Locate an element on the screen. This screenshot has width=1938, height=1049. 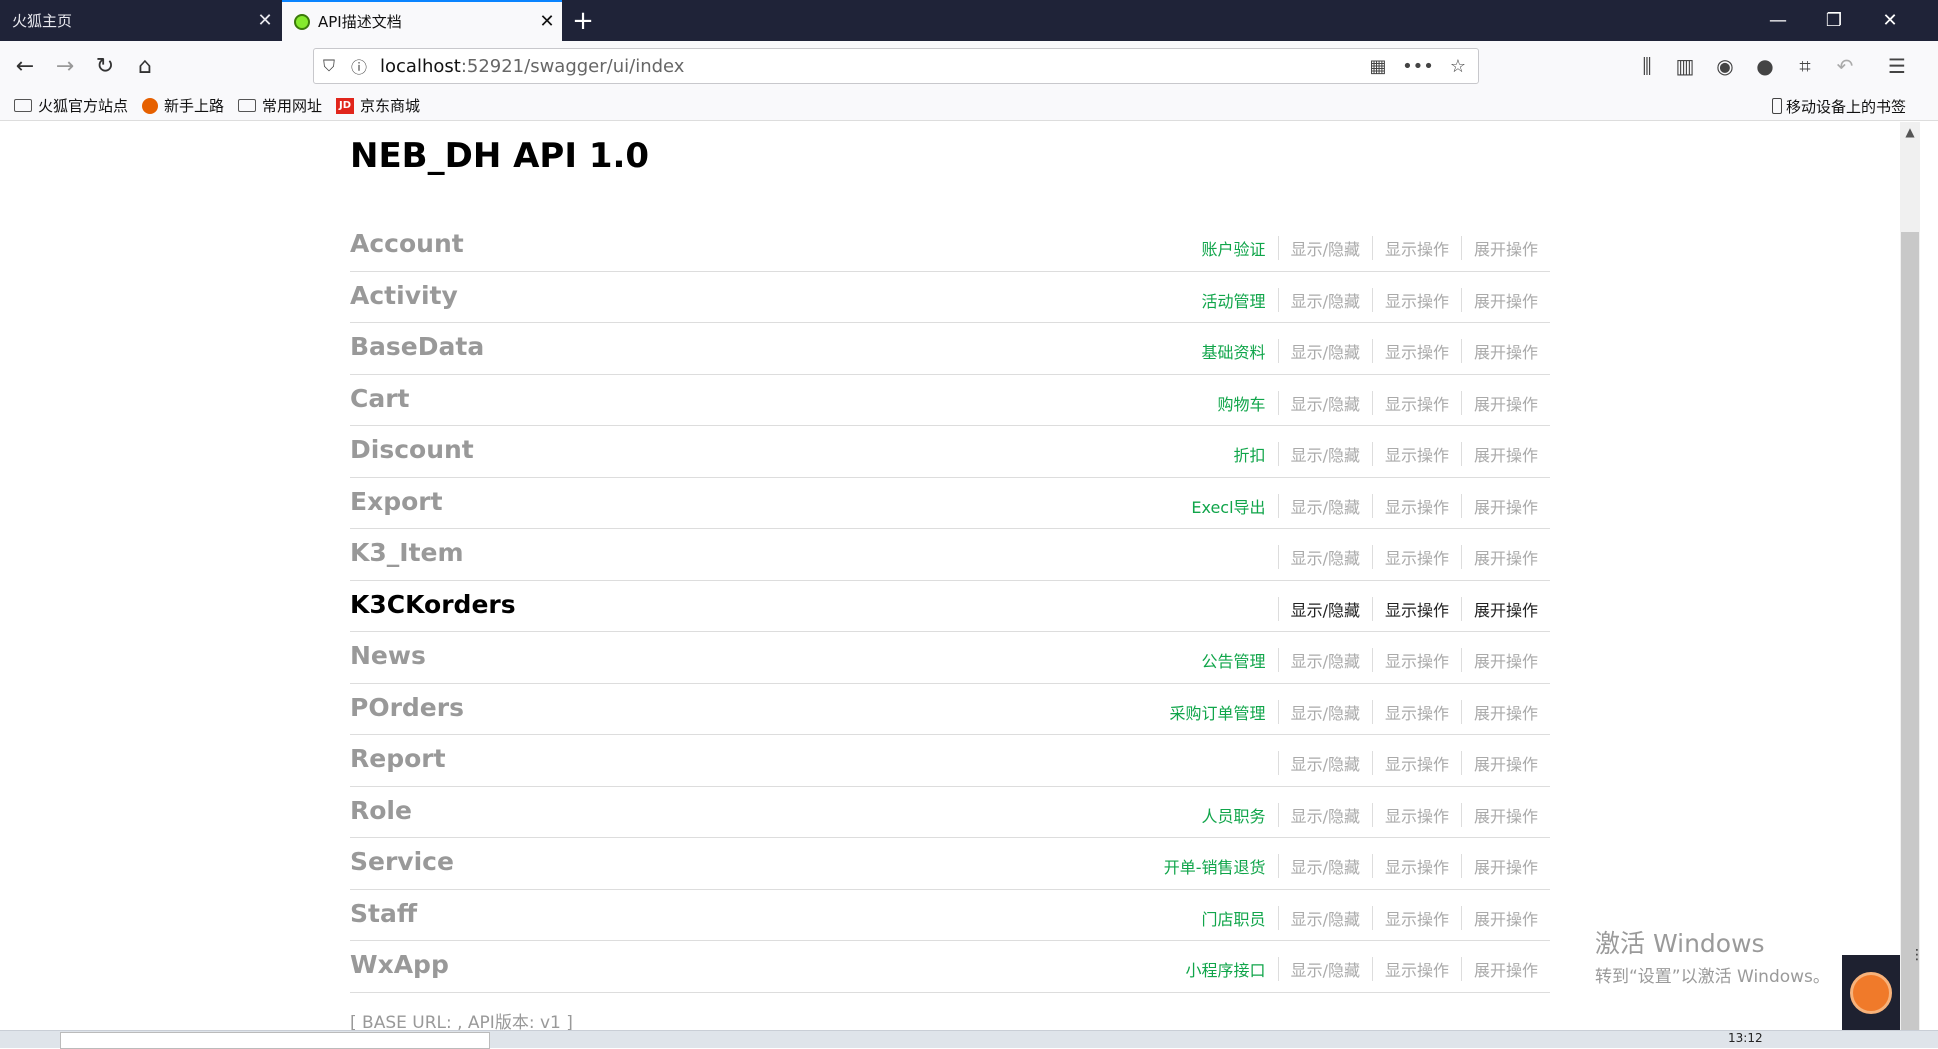
back-icon: ← is located at coordinates (25, 66).